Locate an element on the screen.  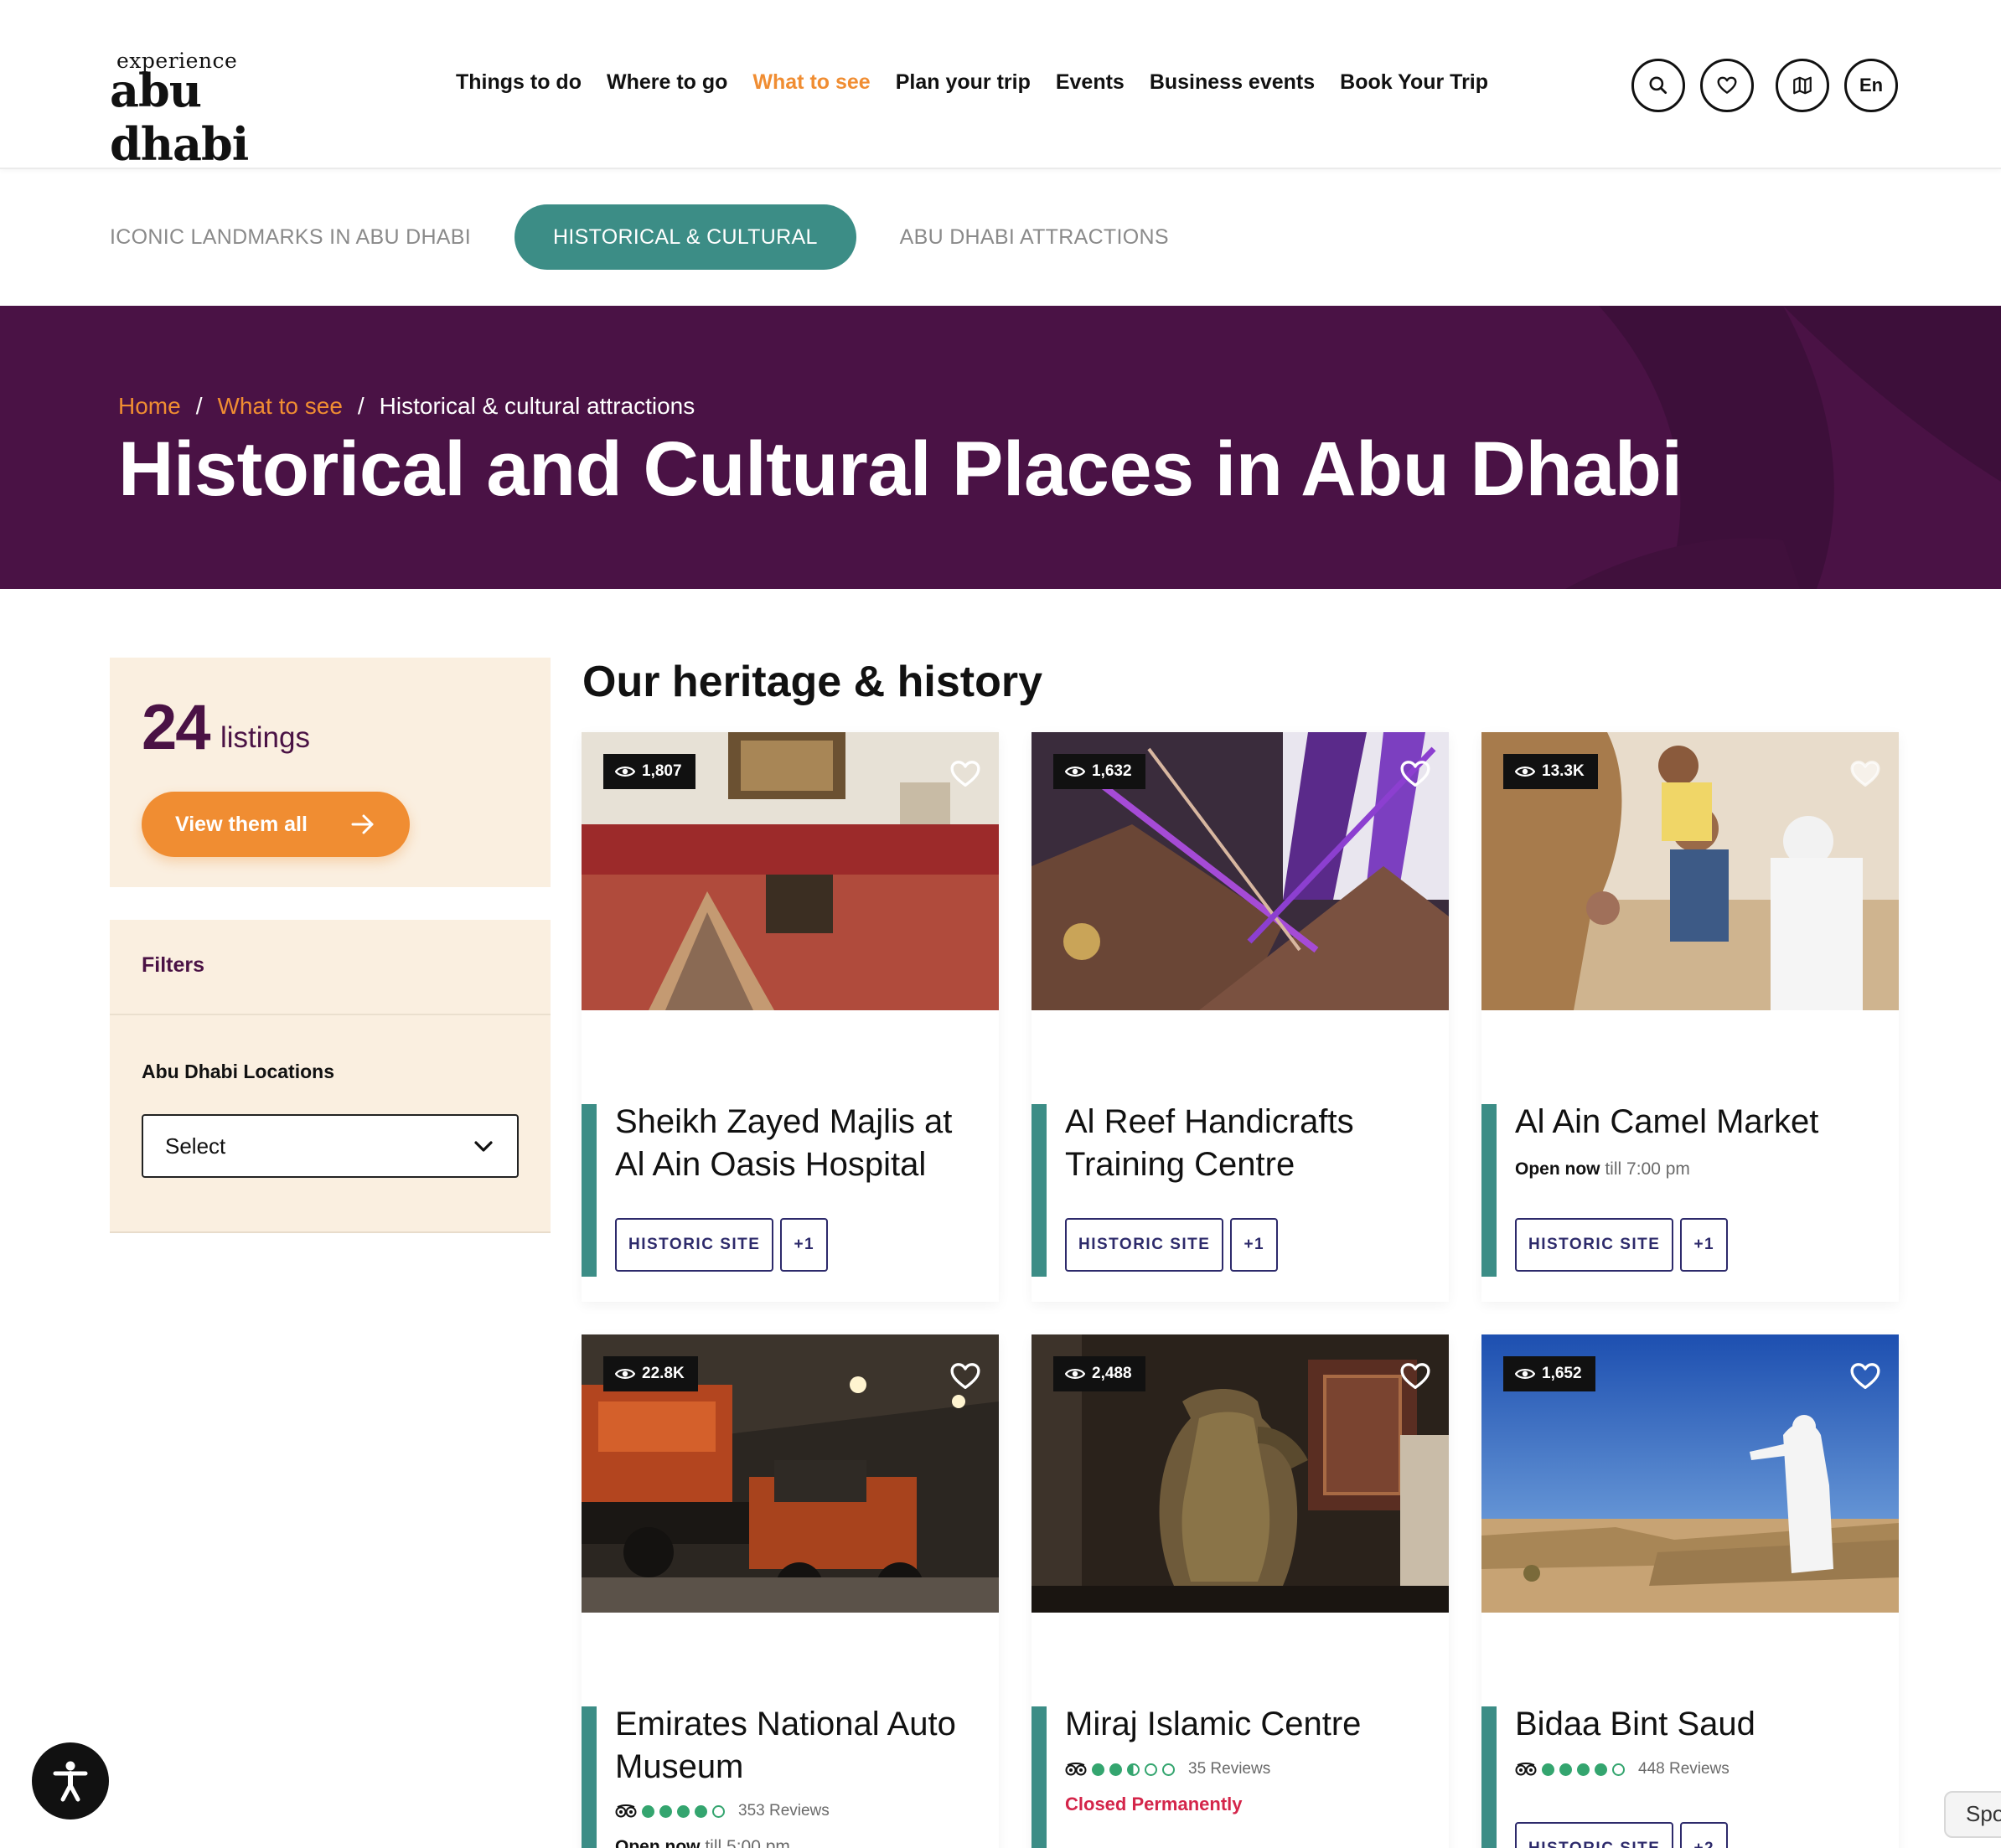
nav-where-to-go: Where to go is located at coordinates (667, 82).